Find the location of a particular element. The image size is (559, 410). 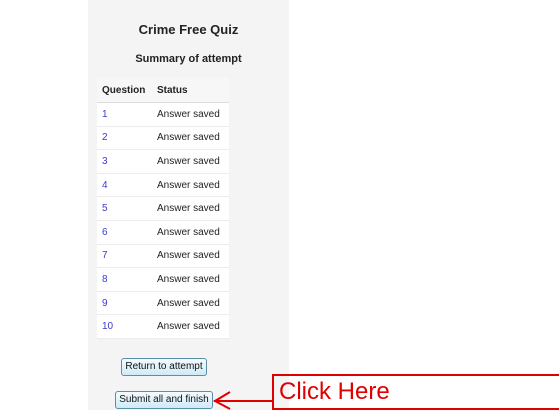

question-number-link: 9 is located at coordinates (124, 303).